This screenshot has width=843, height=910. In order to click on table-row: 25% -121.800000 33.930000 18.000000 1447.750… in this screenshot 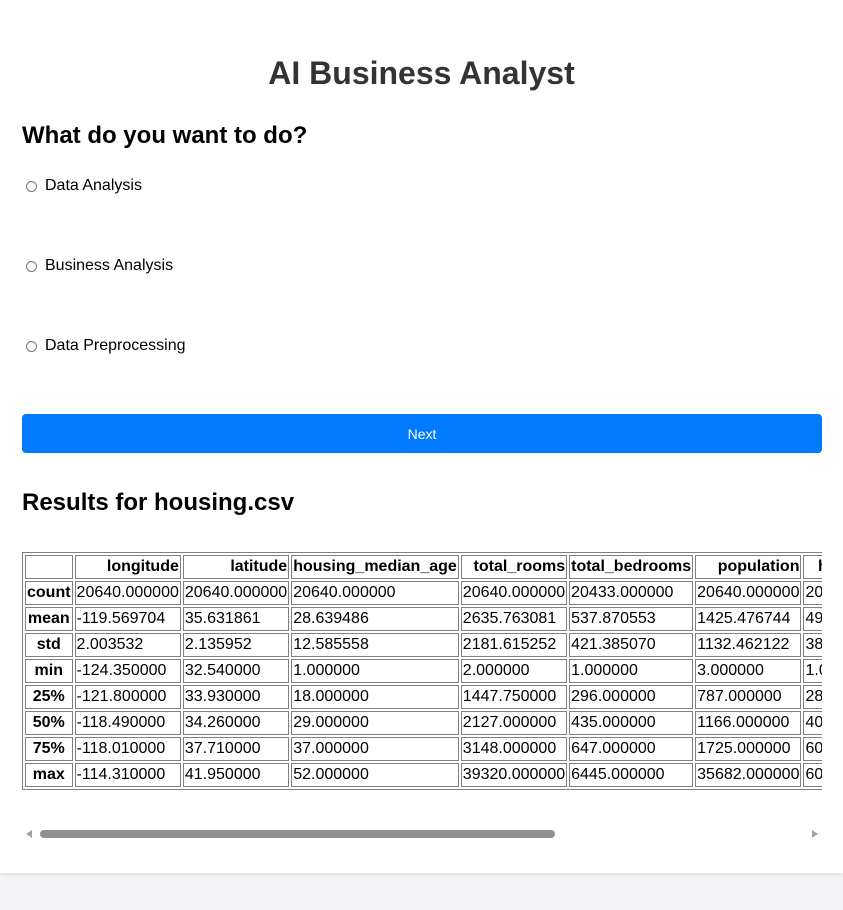, I will do `click(423, 697)`.